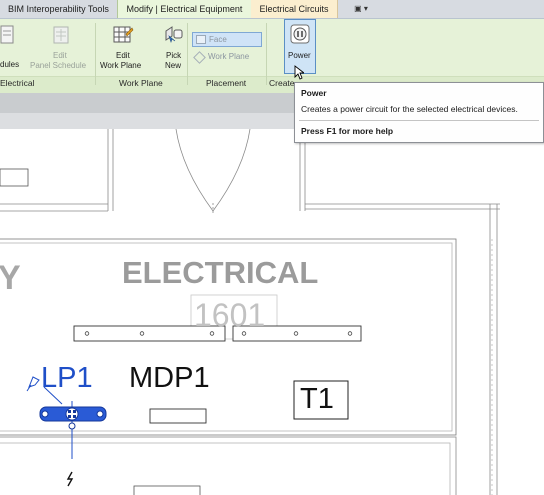 The height and width of the screenshot is (495, 544). Describe the element at coordinates (184, 9) in the screenshot. I see `tab-modify-electrical-equipment: Modify | Electrical Equipment` at that location.